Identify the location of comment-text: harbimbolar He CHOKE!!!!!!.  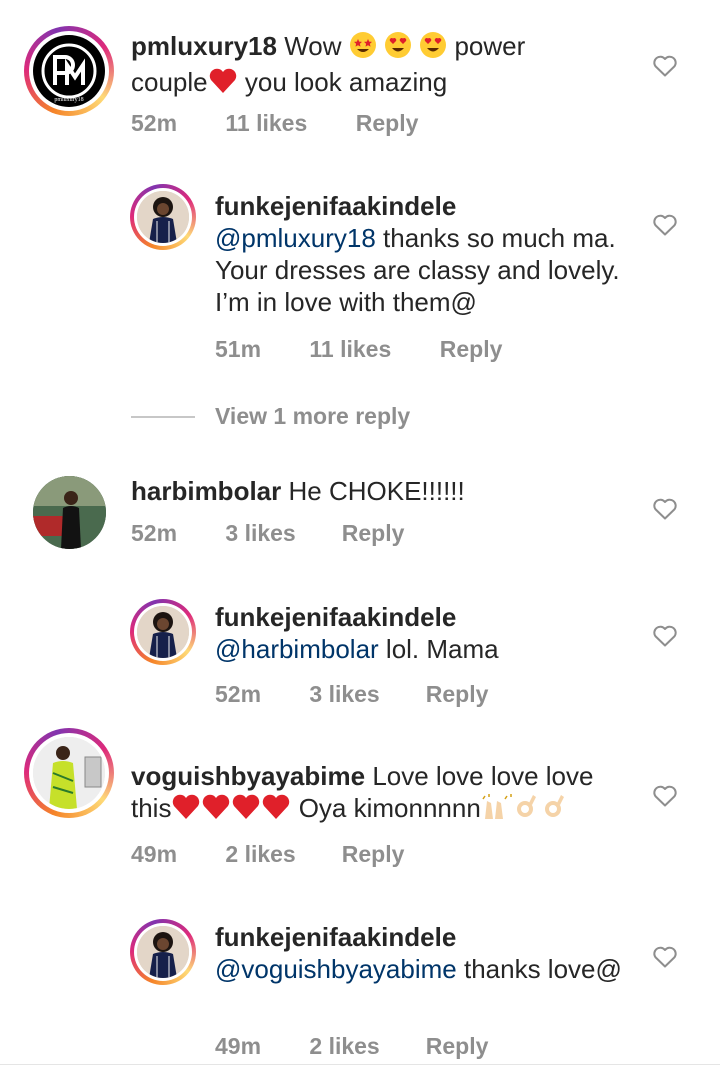
(298, 491).